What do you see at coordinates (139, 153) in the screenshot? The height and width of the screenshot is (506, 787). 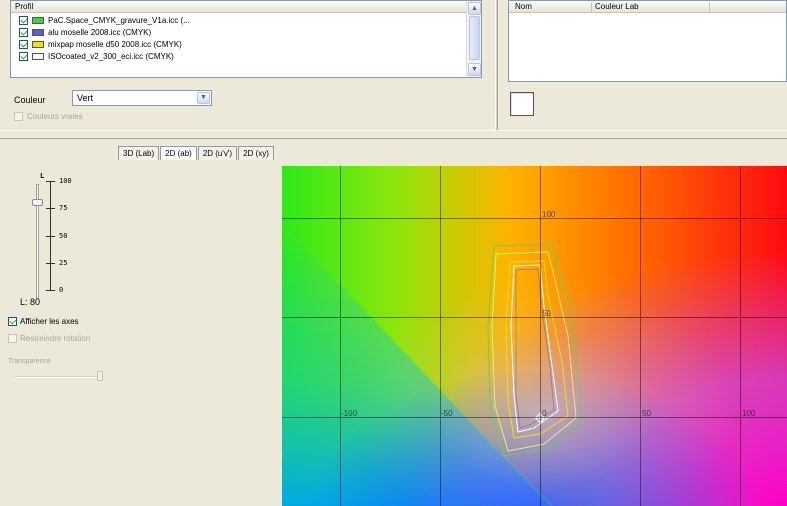 I see `tab-3d-lab: 3D (Lab)` at bounding box center [139, 153].